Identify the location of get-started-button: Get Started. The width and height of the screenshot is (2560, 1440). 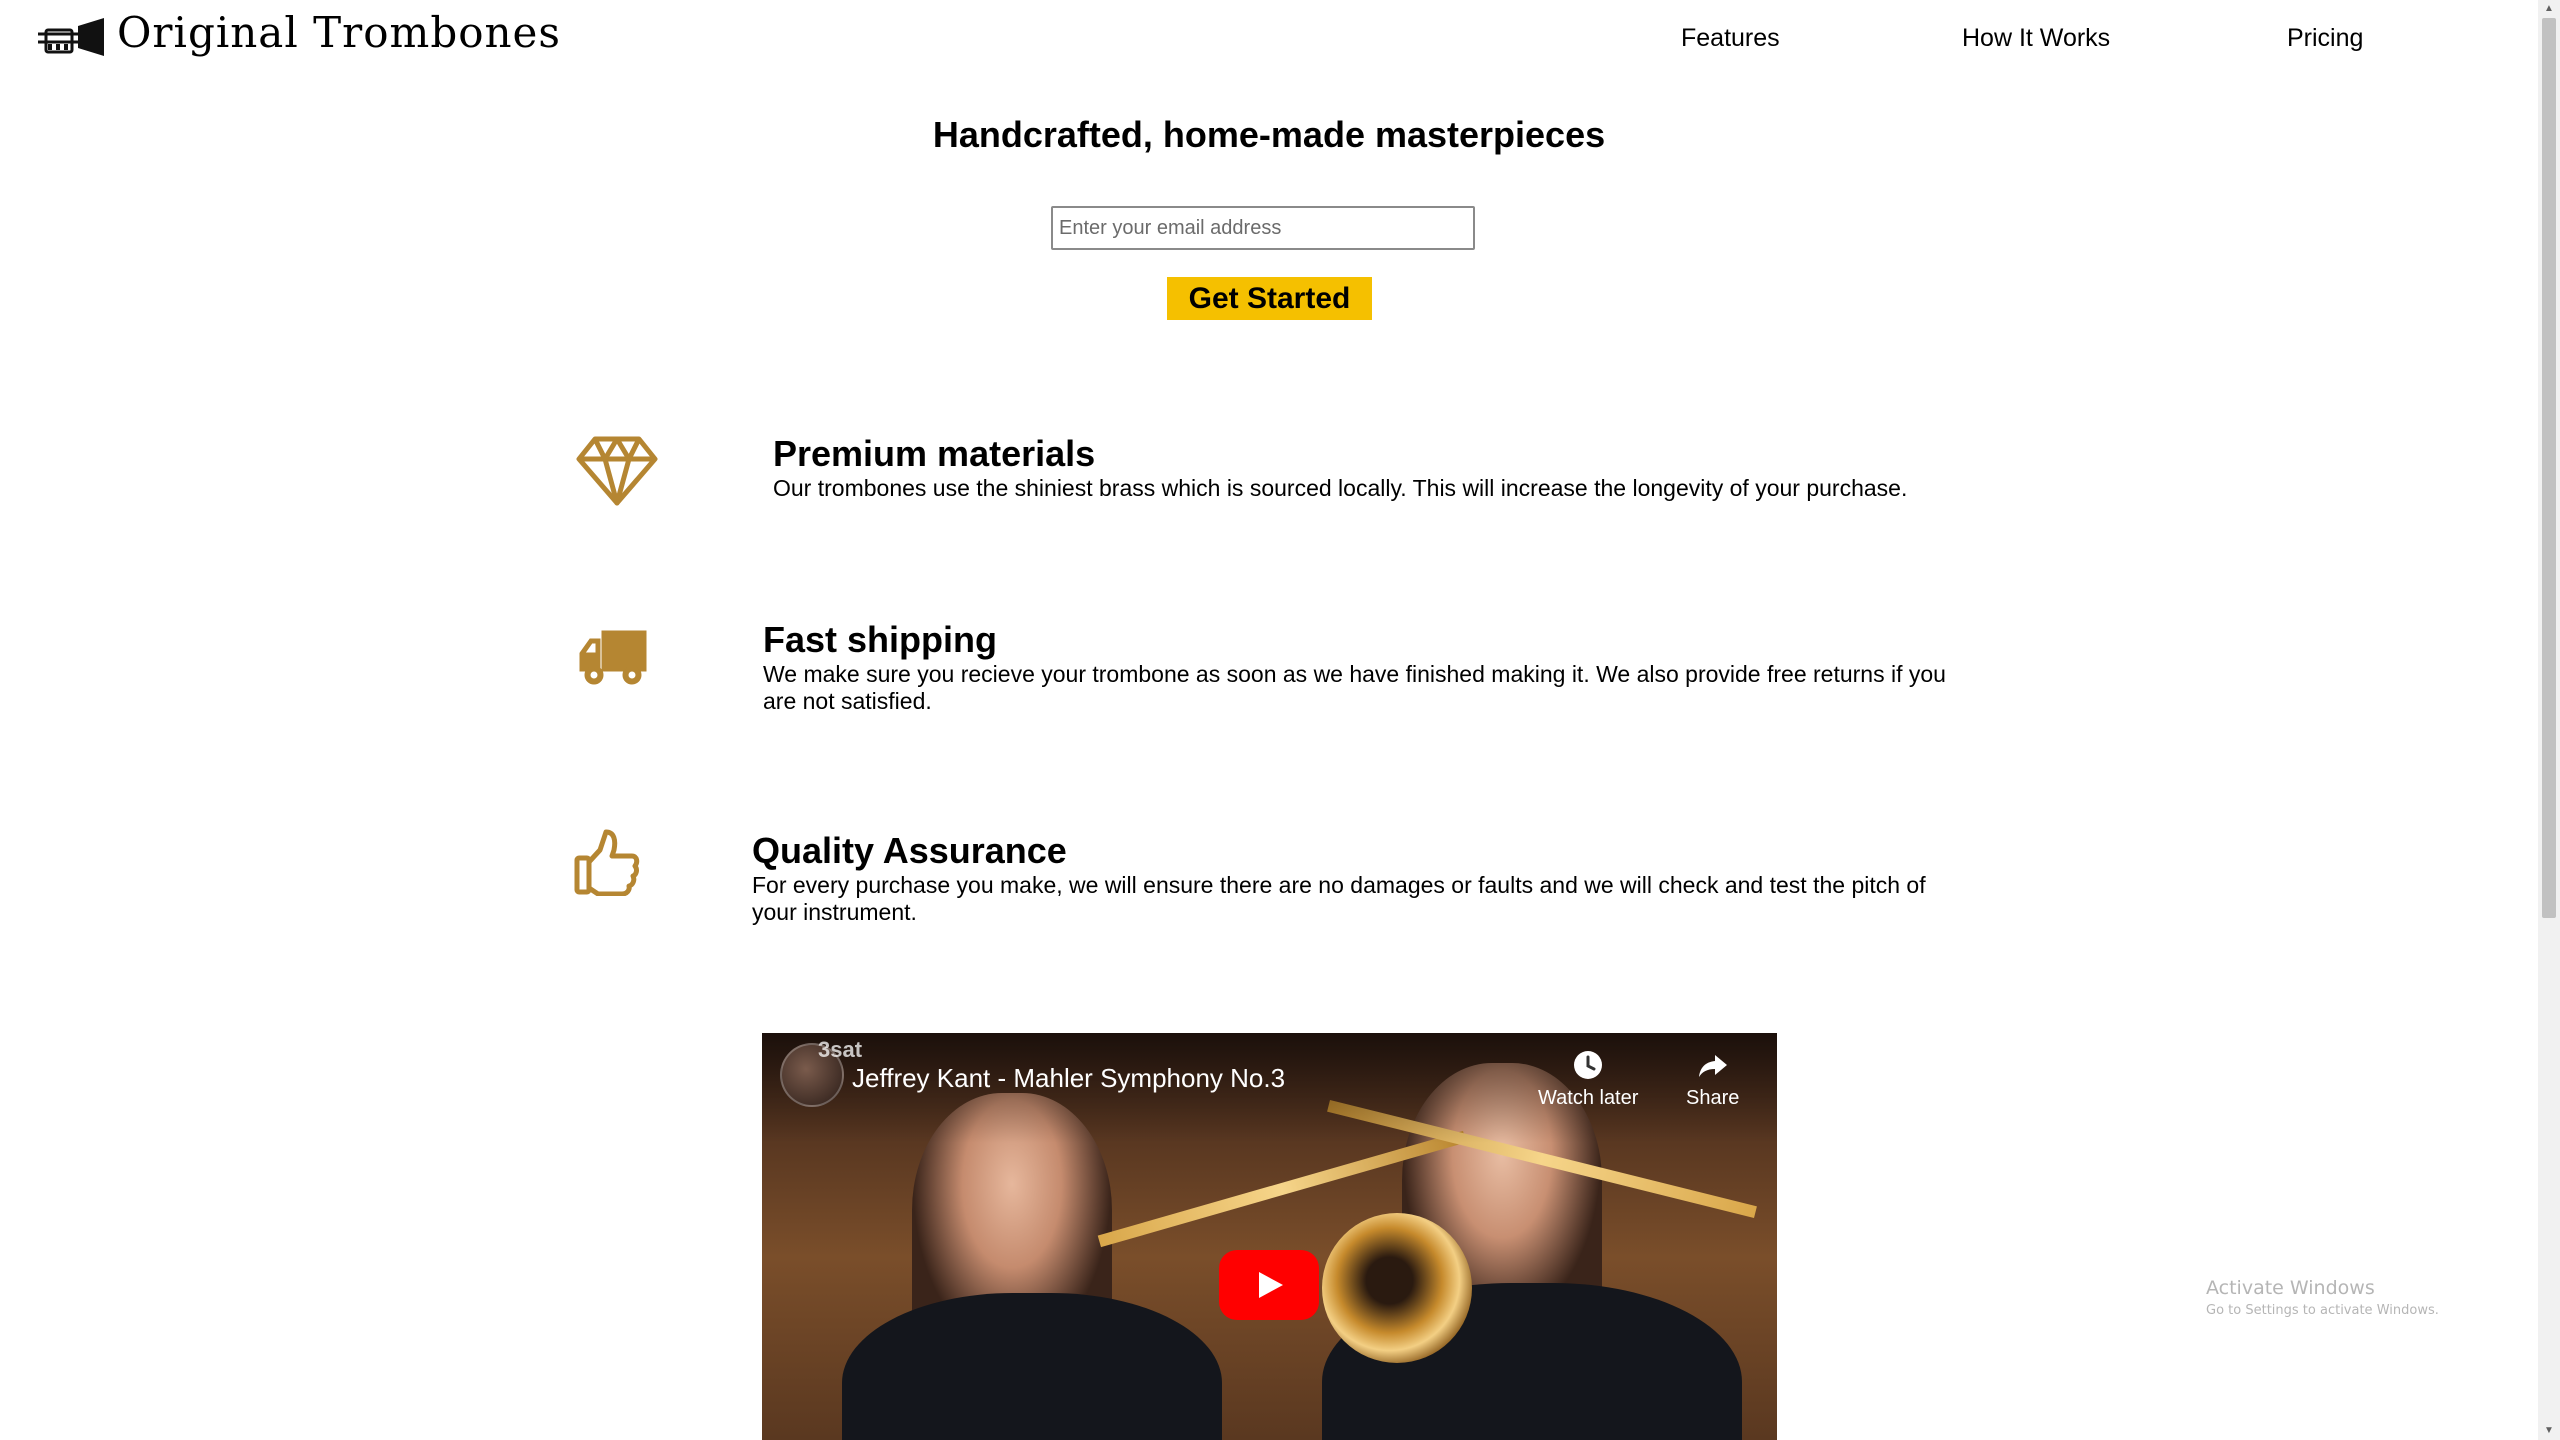
(1269, 298).